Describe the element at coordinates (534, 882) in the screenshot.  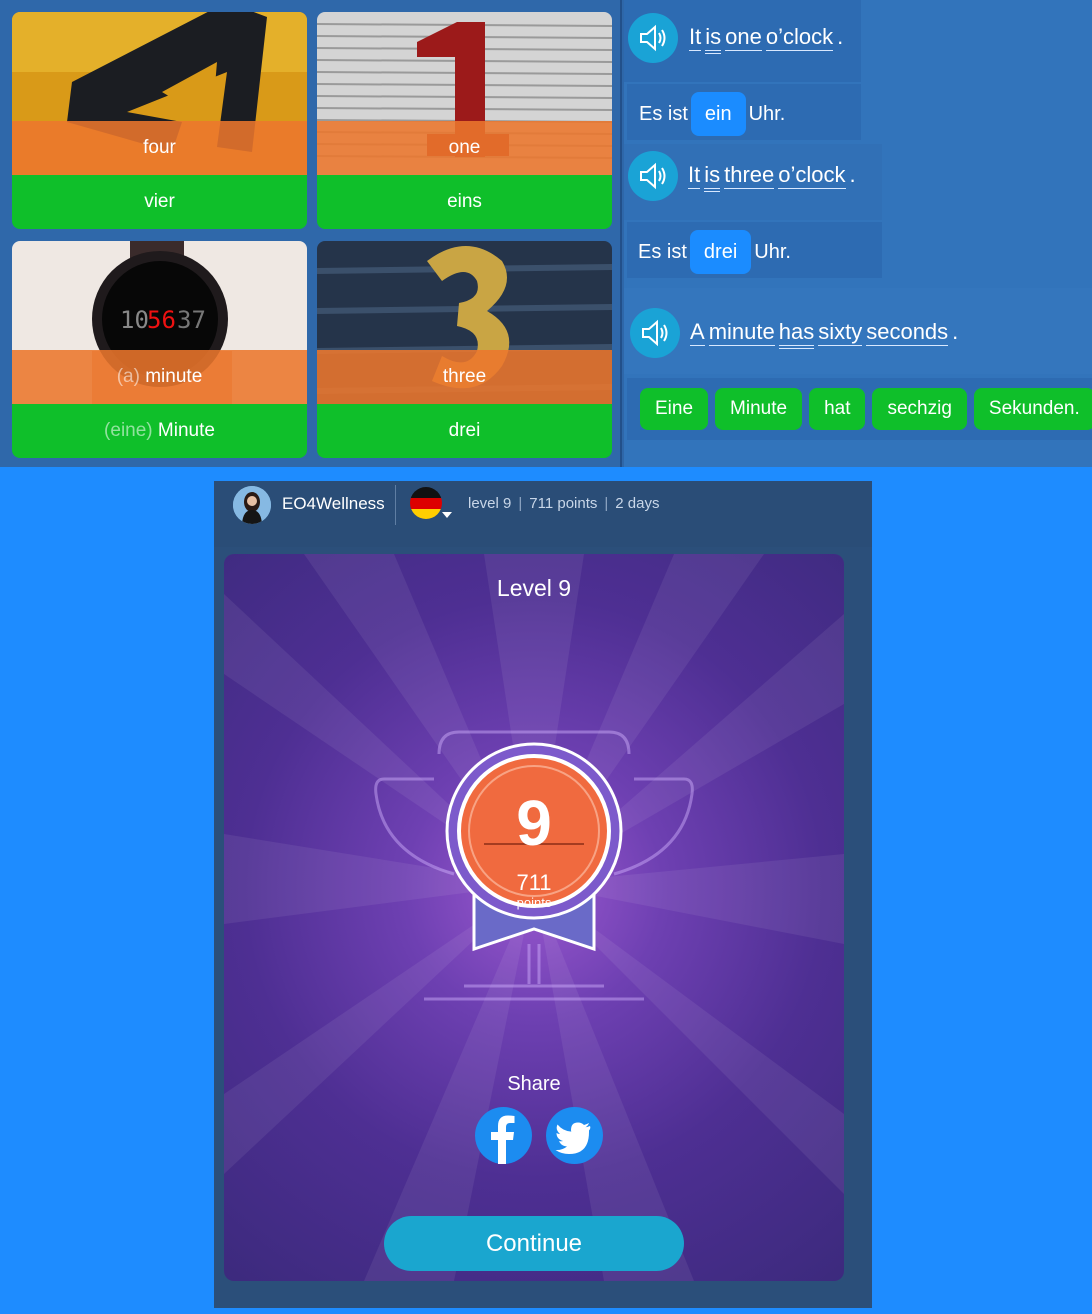
I see `badge-points-value: 711` at that location.